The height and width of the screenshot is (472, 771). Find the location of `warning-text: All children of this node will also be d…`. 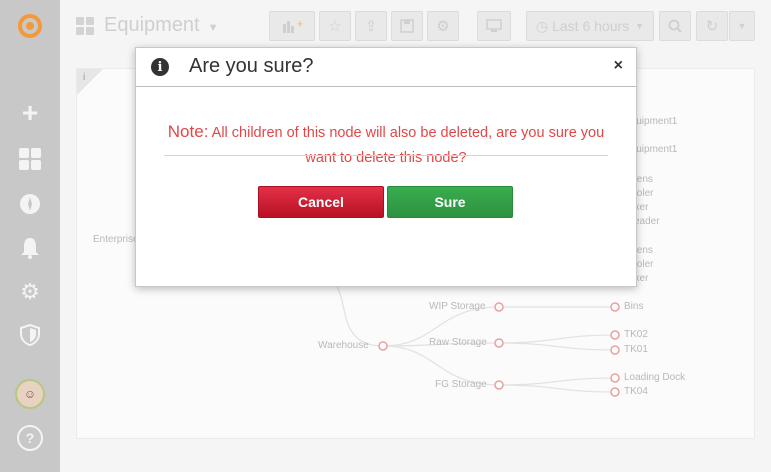

warning-text: All children of this node will also be d… is located at coordinates (408, 145).